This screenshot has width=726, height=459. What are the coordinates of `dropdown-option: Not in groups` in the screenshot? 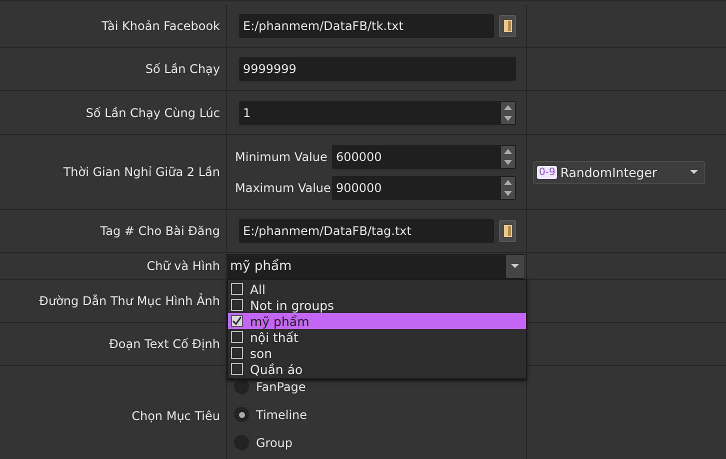 It's located at (377, 305).